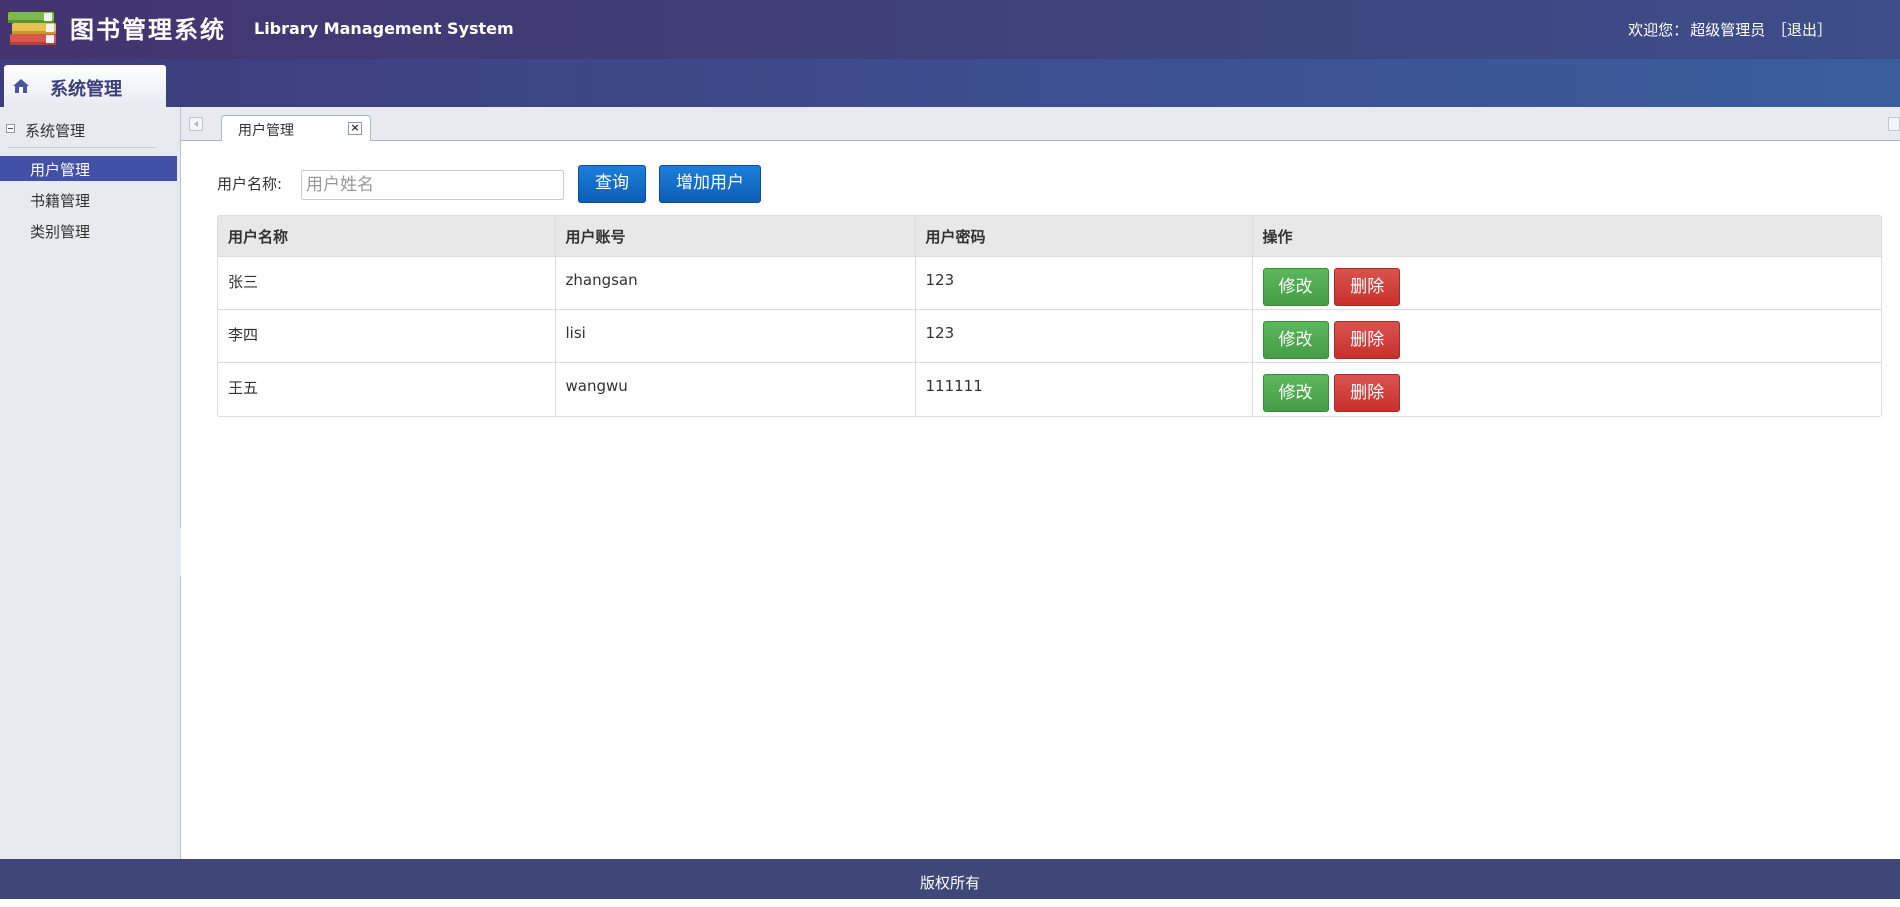  What do you see at coordinates (296, 128) in the screenshot?
I see `tab-user-management: 用户管理 ×` at bounding box center [296, 128].